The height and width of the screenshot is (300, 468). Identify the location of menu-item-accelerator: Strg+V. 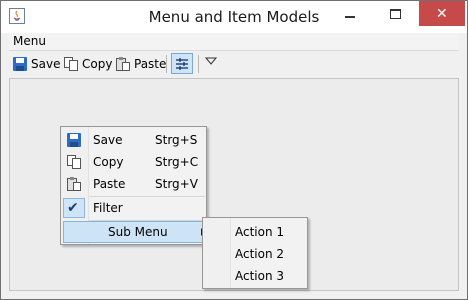
(176, 184).